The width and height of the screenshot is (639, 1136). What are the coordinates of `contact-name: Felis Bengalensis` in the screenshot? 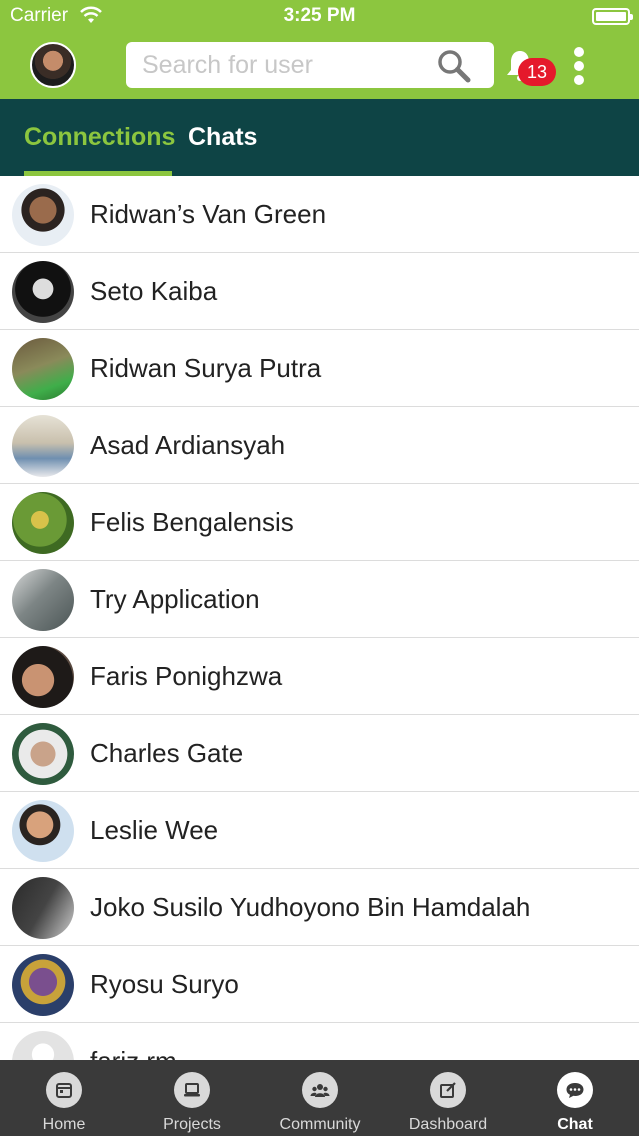 It's located at (192, 522).